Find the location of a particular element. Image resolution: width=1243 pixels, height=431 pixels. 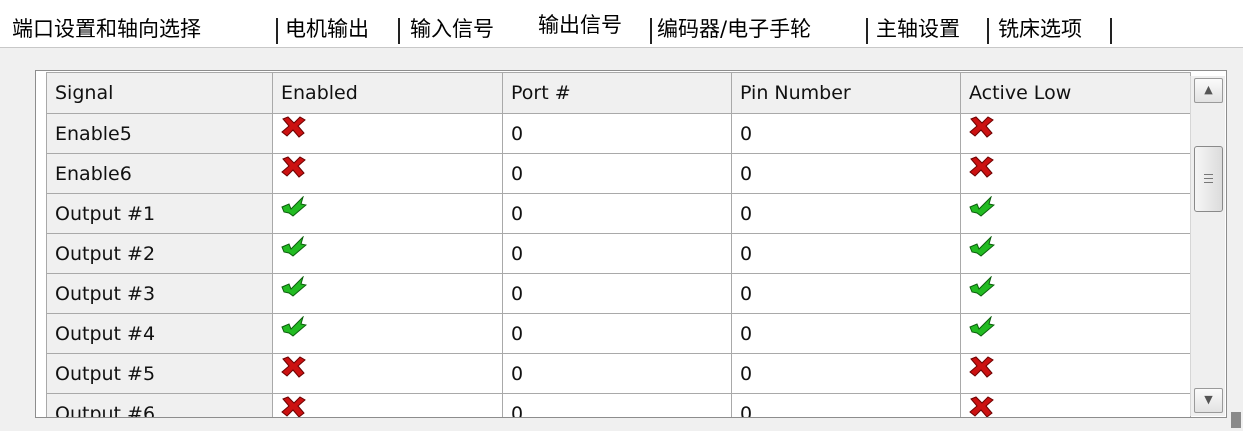

column-header-port: Port # is located at coordinates (617, 93).